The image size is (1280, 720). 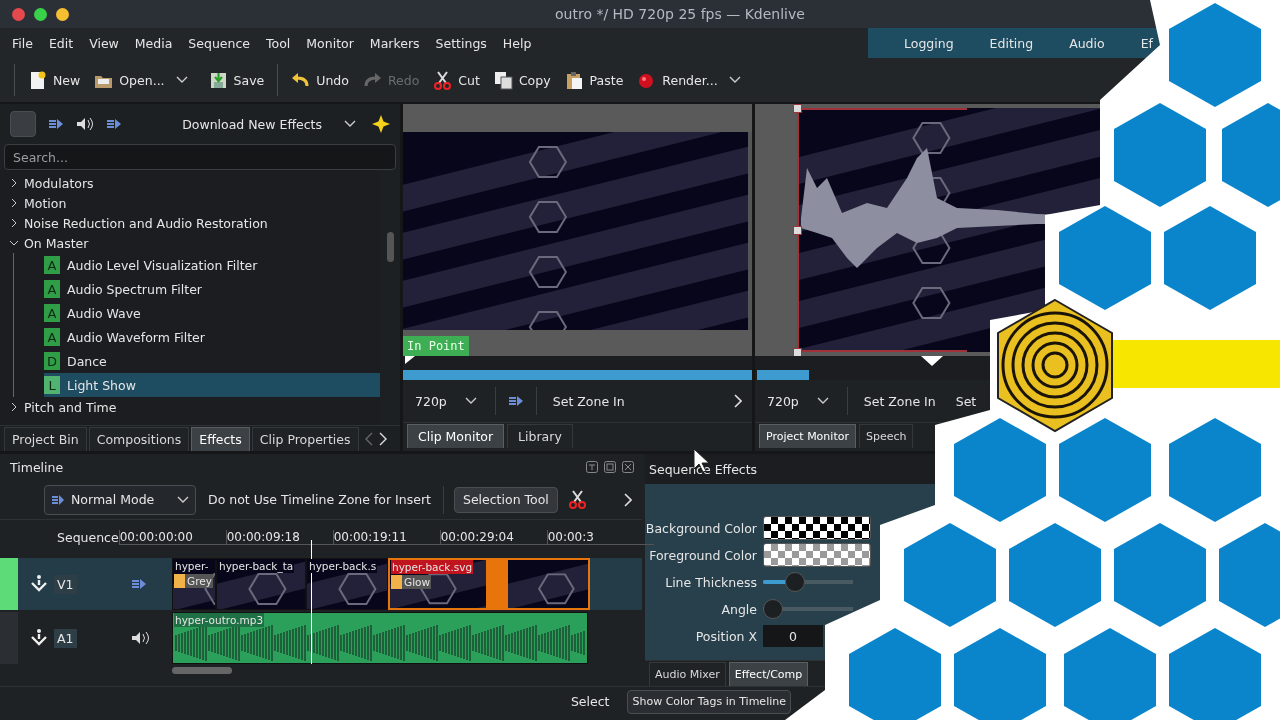 I want to click on tree-item: Pitch and Time, so click(x=190, y=407).